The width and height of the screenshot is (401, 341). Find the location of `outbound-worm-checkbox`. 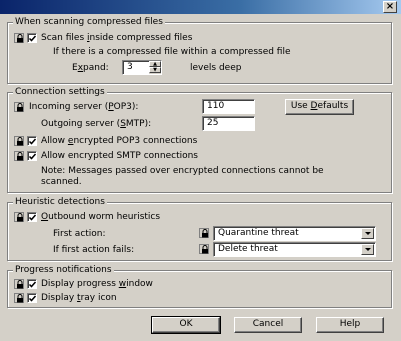

outbound-worm-checkbox is located at coordinates (32, 217).